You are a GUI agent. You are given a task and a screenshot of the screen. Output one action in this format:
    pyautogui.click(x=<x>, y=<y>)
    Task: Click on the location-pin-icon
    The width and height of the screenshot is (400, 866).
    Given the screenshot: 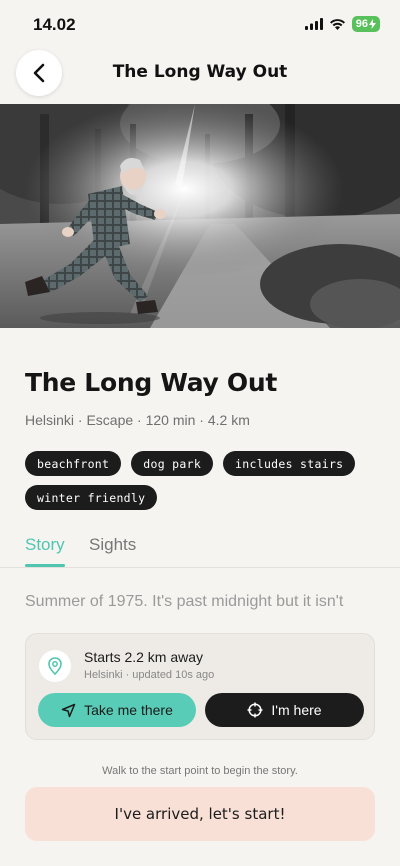 What is the action you would take?
    pyautogui.click(x=55, y=666)
    